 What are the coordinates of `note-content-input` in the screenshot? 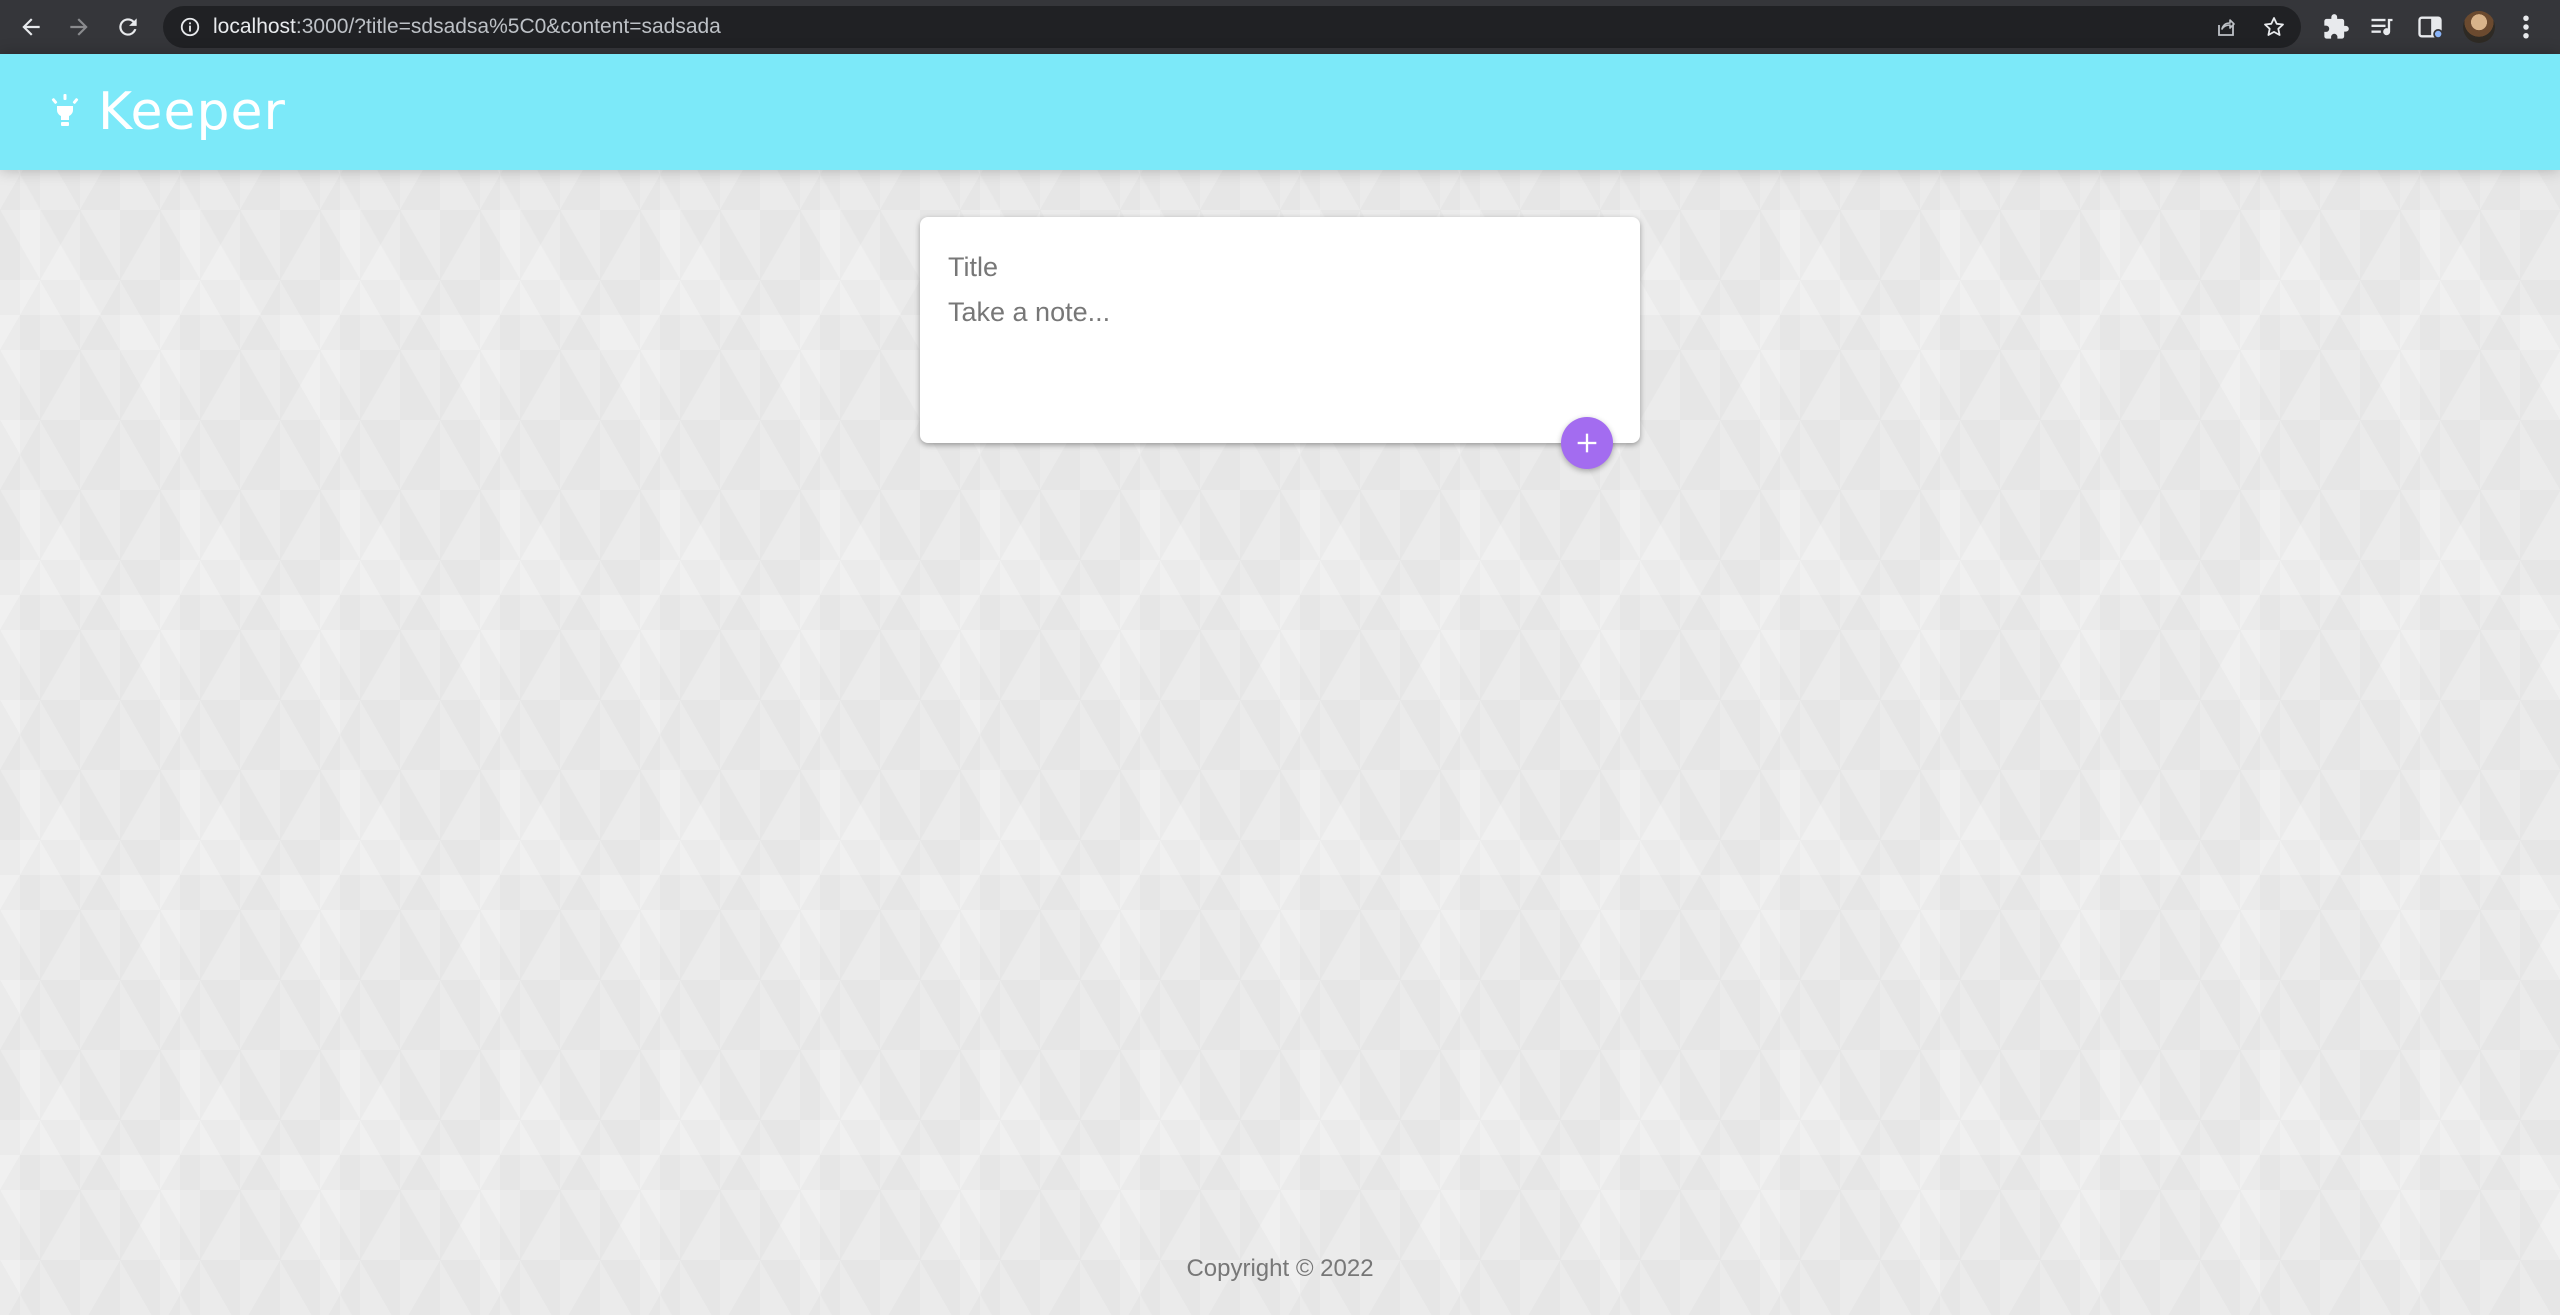 It's located at (1278, 352).